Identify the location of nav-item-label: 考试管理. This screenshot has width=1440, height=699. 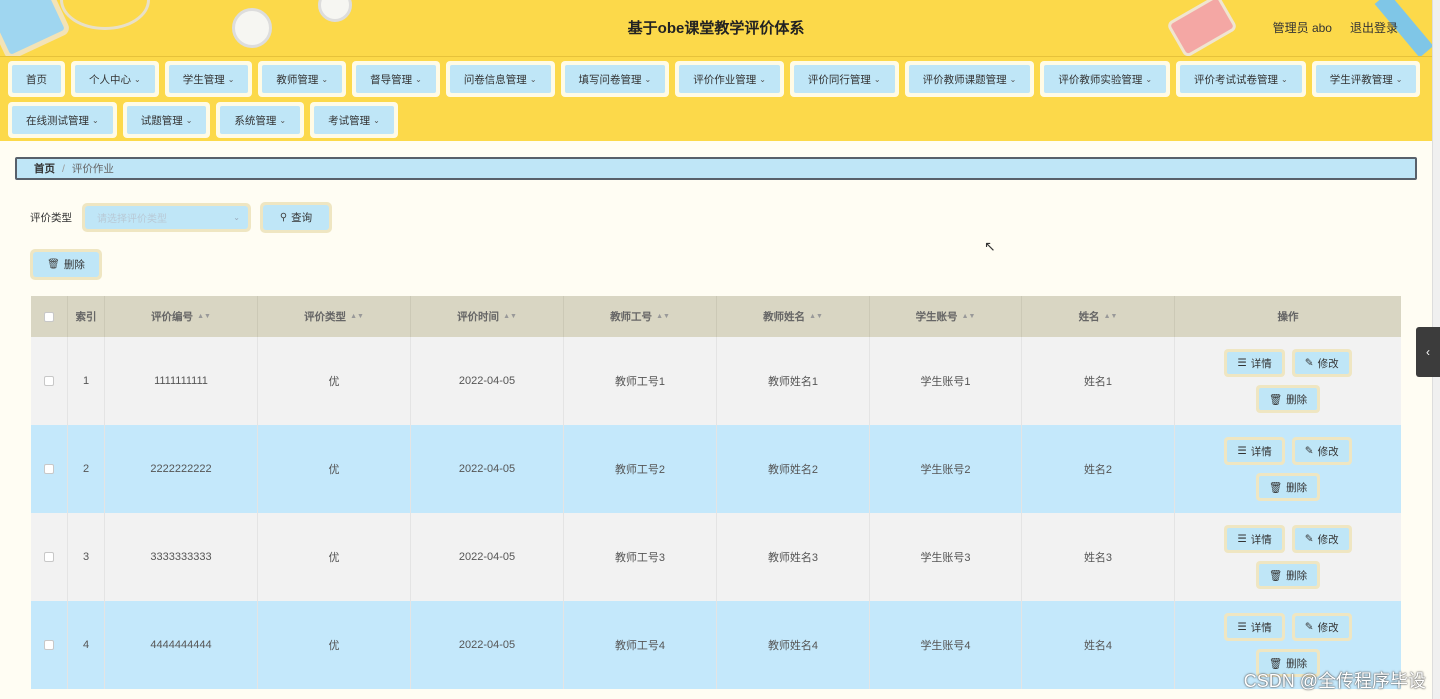
(349, 120).